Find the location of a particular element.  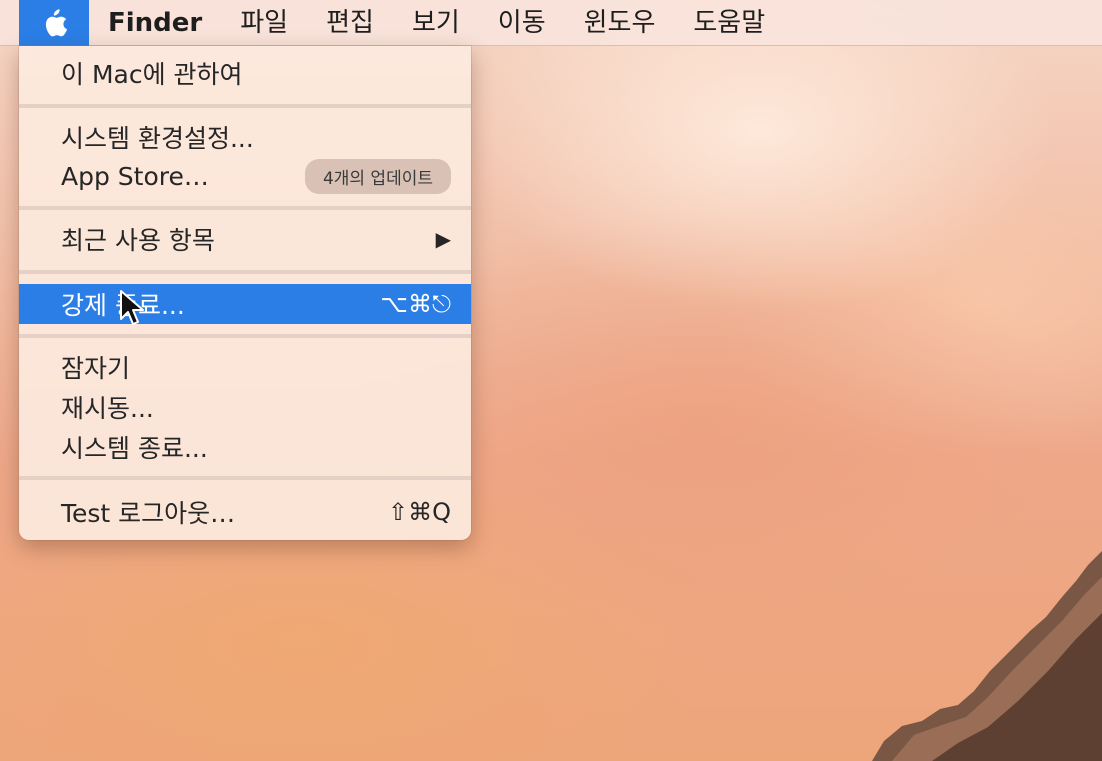

menubar-item-help: 도움말 is located at coordinates (729, 23).